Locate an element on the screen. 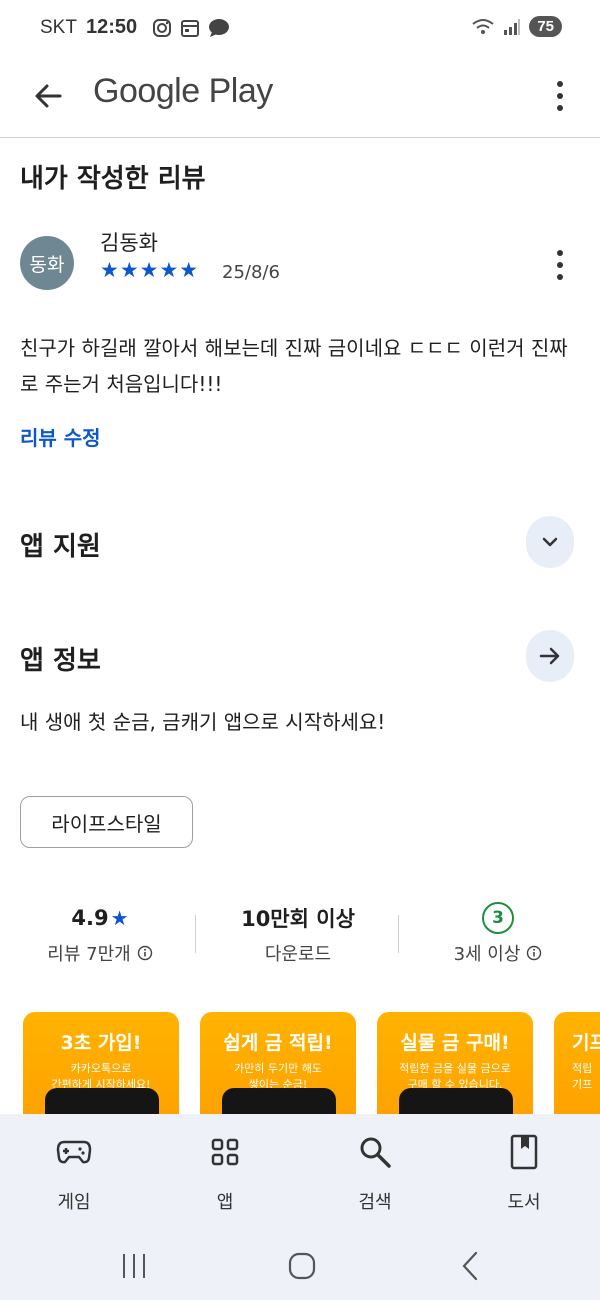  screenshot-title: 3초 가입! is located at coordinates (101, 1043).